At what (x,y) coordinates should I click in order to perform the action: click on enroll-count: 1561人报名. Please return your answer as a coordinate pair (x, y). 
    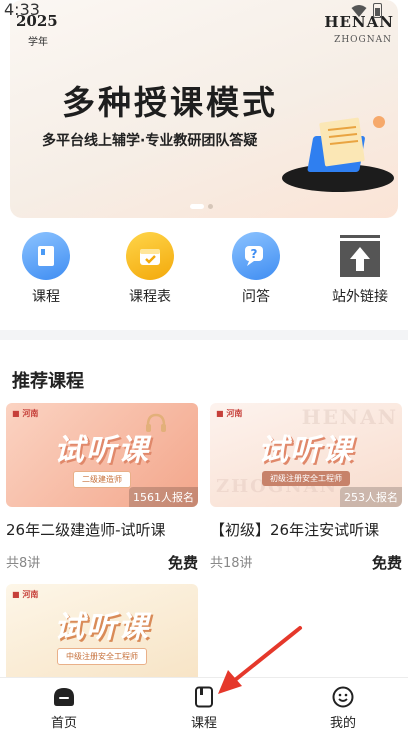
    Looking at the image, I should click on (163, 497).